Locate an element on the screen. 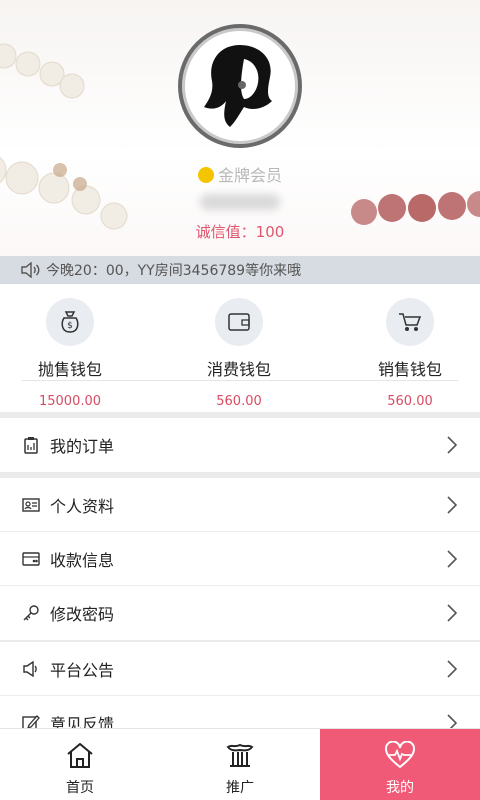 This screenshot has width=480, height=800. wallet-consume: 消费钱包 560.00 is located at coordinates (239, 353).